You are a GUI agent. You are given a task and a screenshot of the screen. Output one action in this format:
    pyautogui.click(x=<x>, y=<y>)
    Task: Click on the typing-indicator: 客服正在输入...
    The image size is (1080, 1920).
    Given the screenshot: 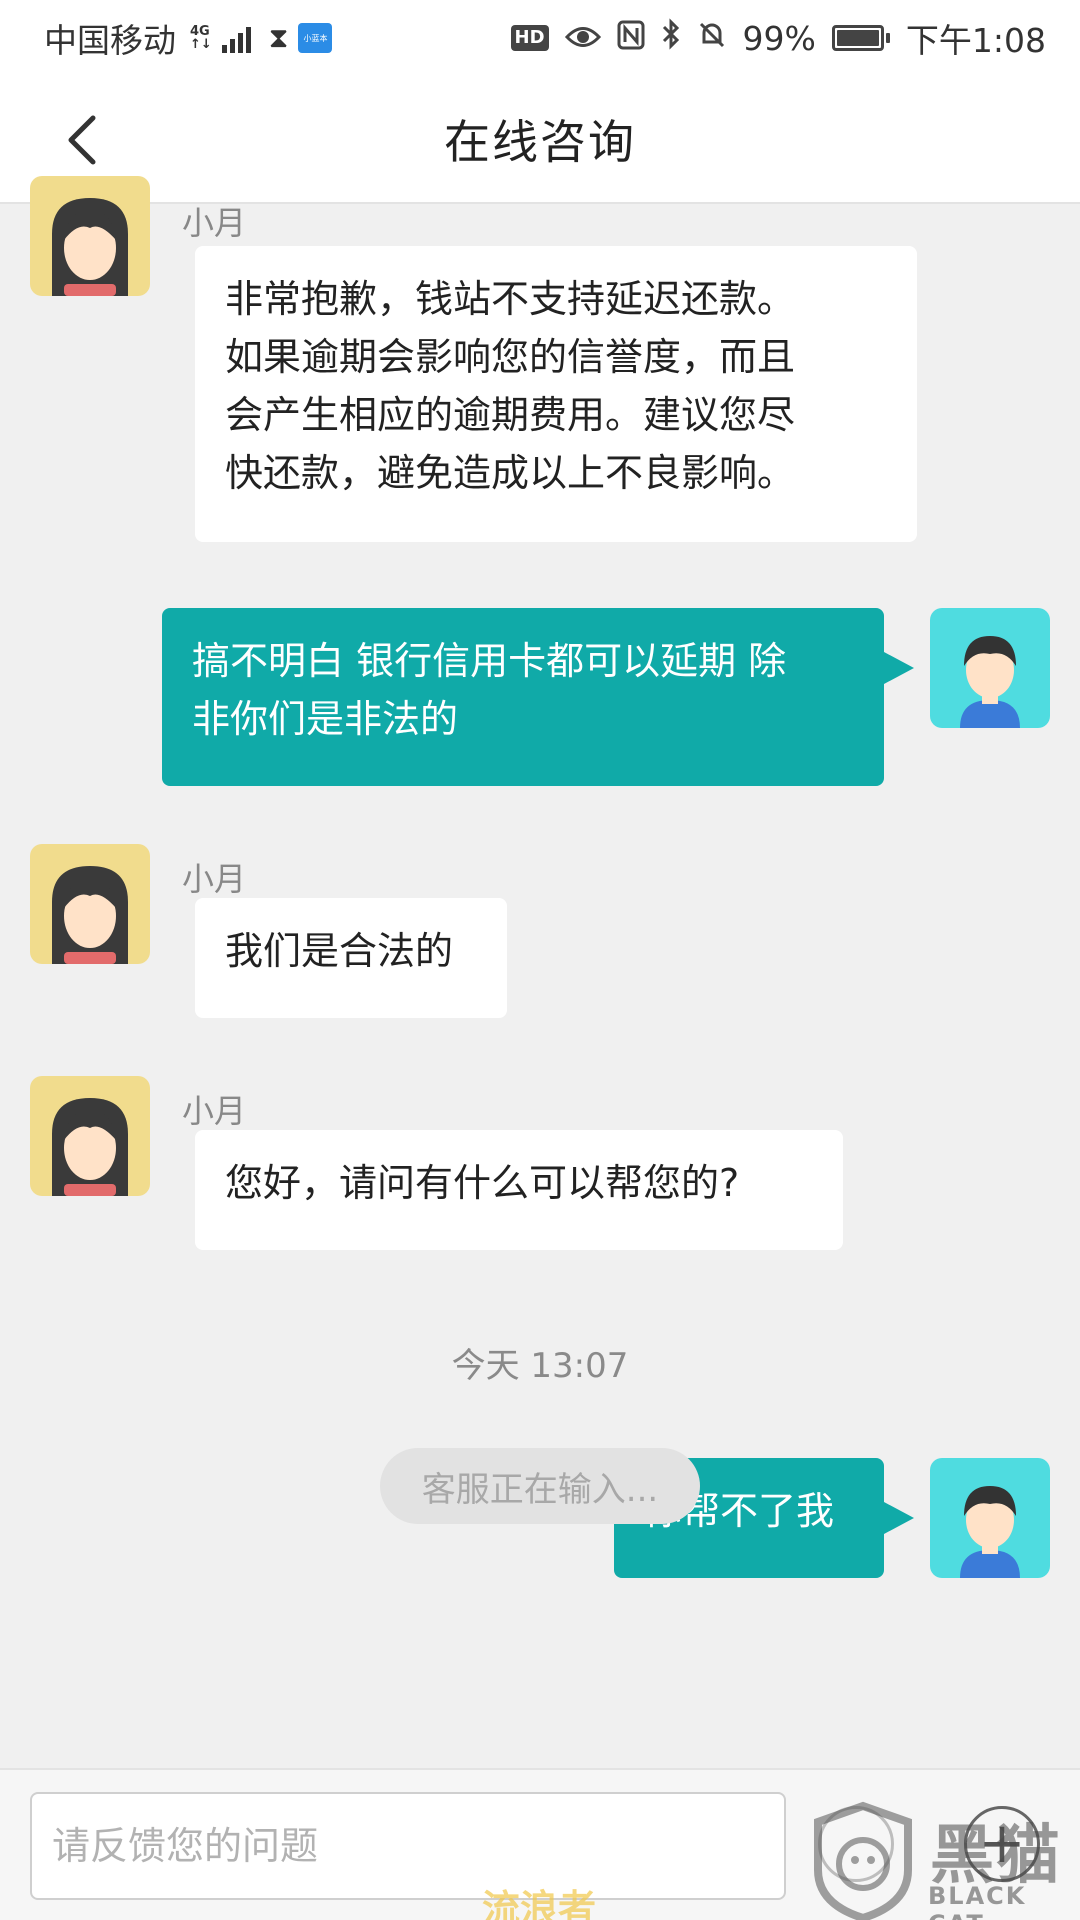 What is the action you would take?
    pyautogui.click(x=540, y=1486)
    